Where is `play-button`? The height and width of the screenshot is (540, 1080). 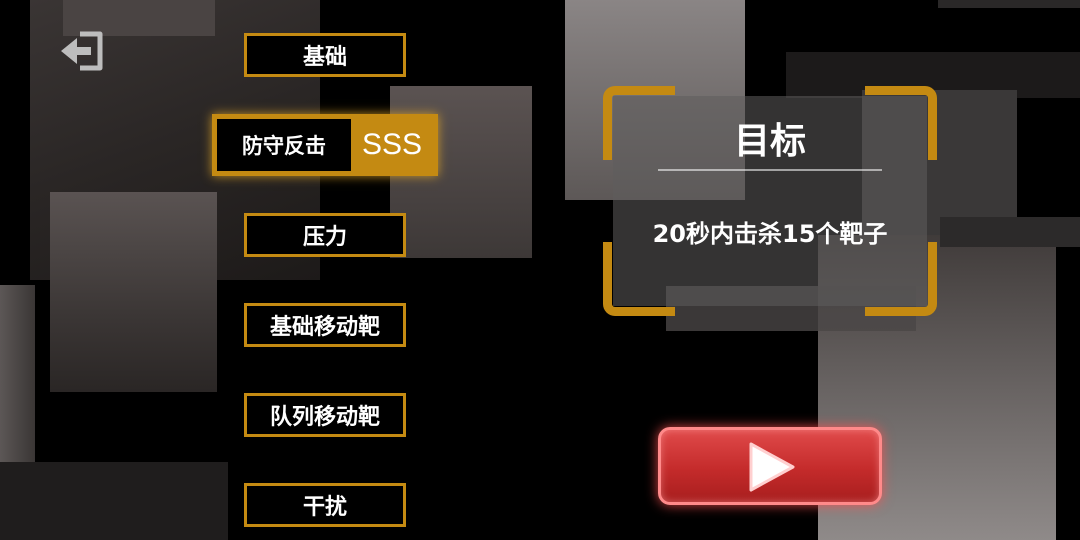
play-button is located at coordinates (770, 466).